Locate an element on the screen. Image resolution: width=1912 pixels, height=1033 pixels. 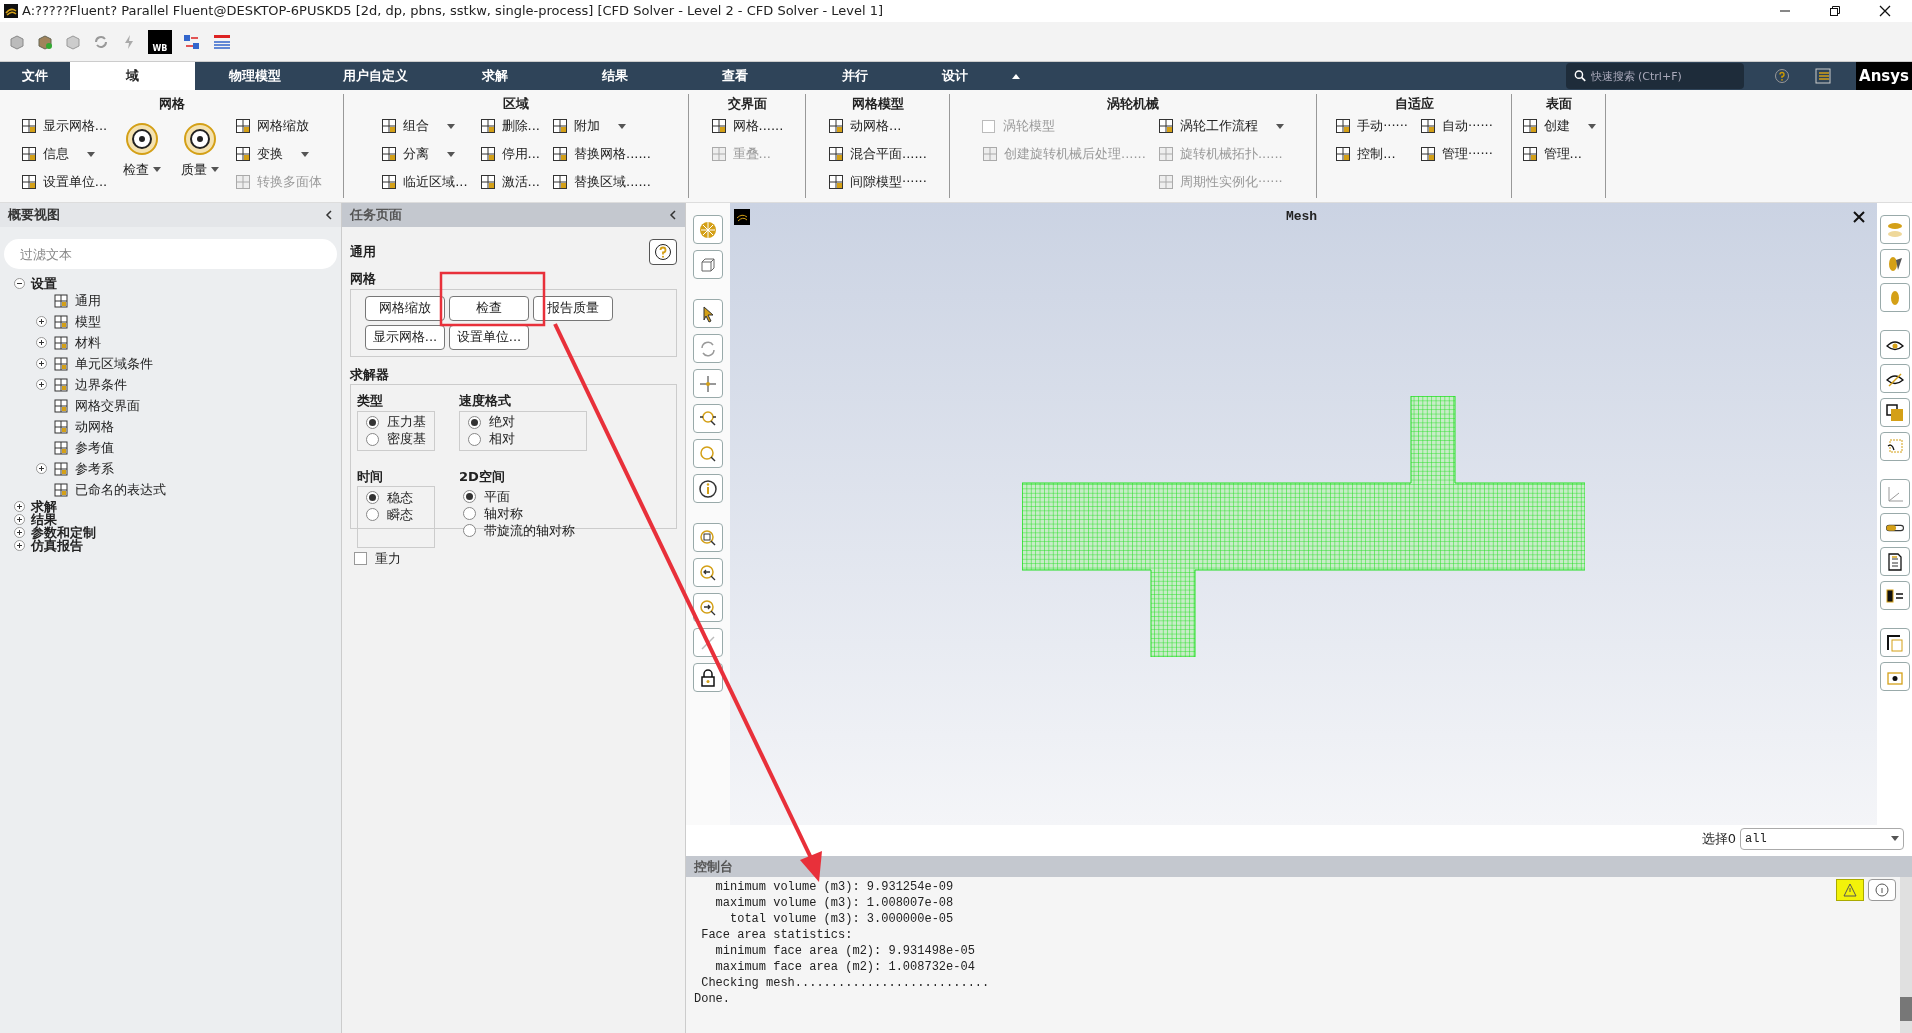
help-button is located at coordinates (663, 252).